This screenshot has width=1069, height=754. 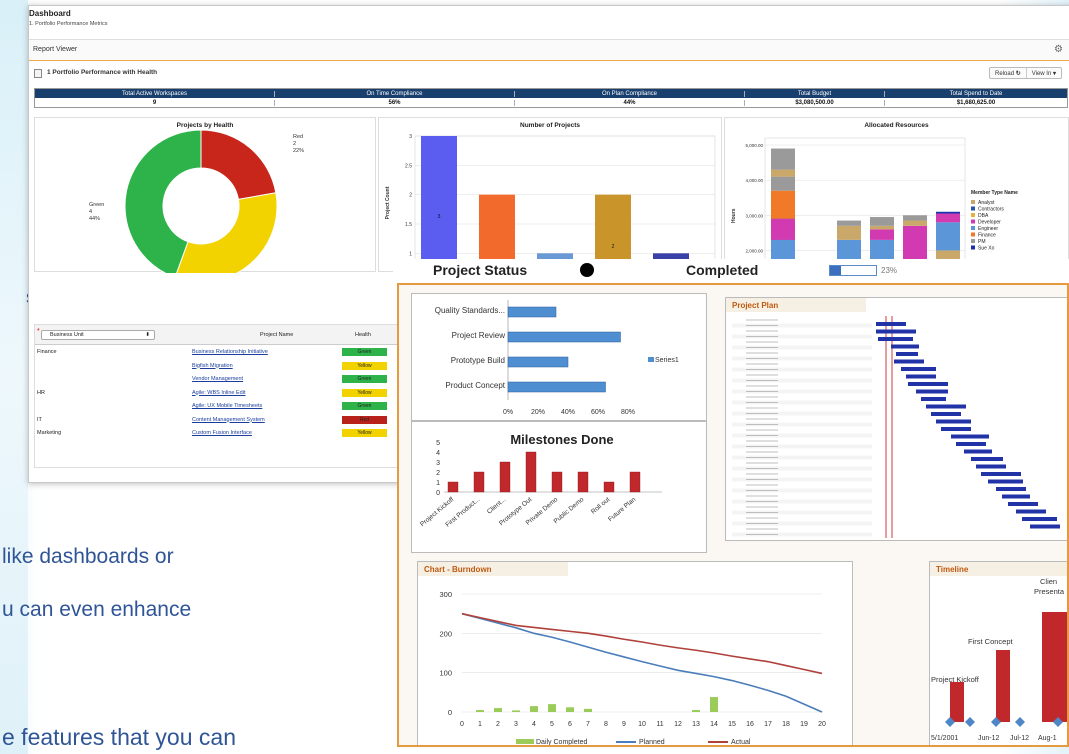 I want to click on progress-fill, so click(x=835, y=270).